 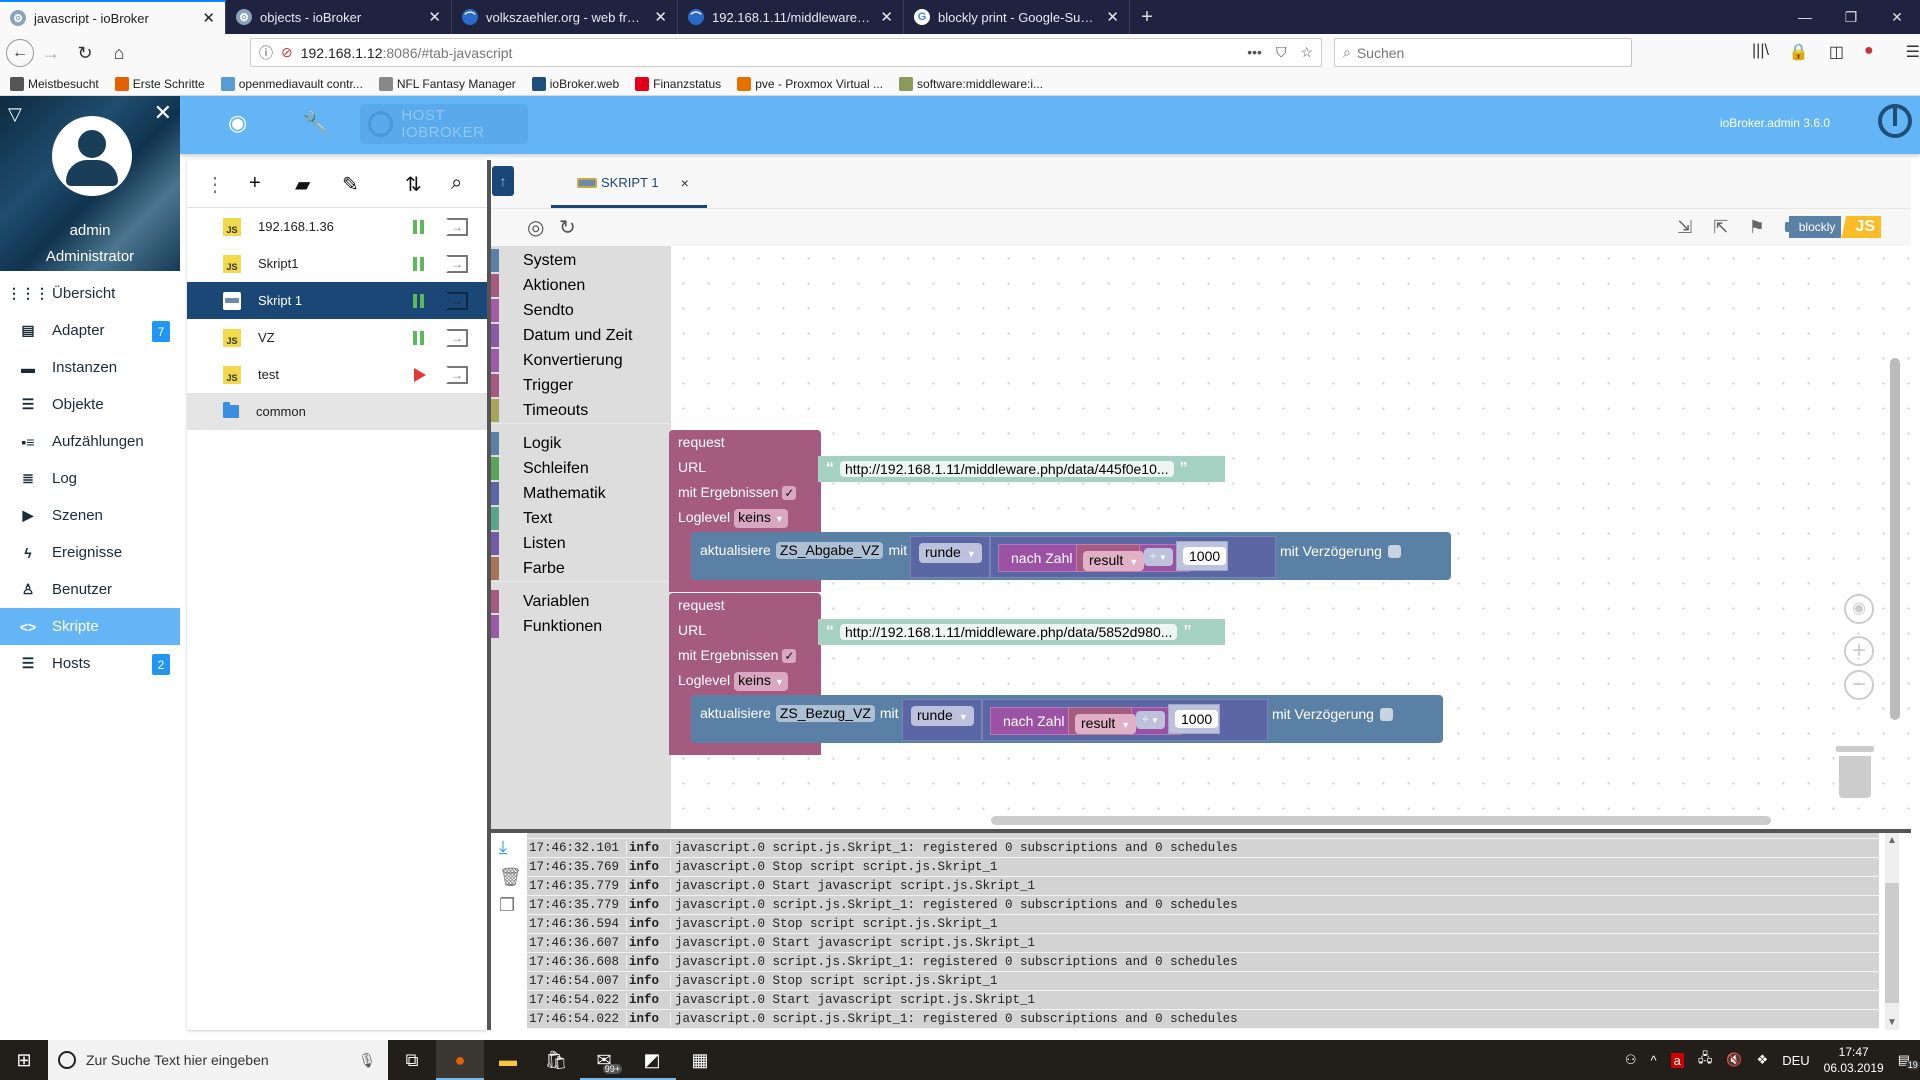 What do you see at coordinates (503, 181) in the screenshot?
I see `collapse-up-button: ↑` at bounding box center [503, 181].